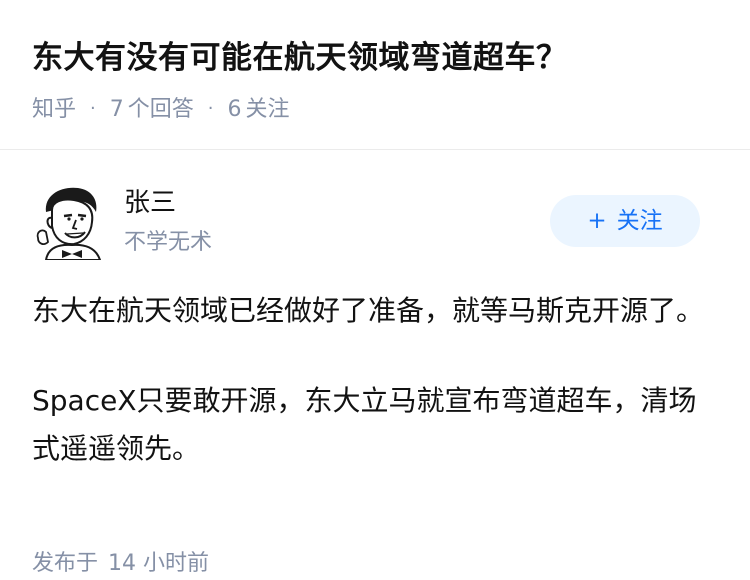 The height and width of the screenshot is (580, 750). Describe the element at coordinates (375, 221) in the screenshot. I see `answer-author: 张三 不学无术 + 关注` at that location.